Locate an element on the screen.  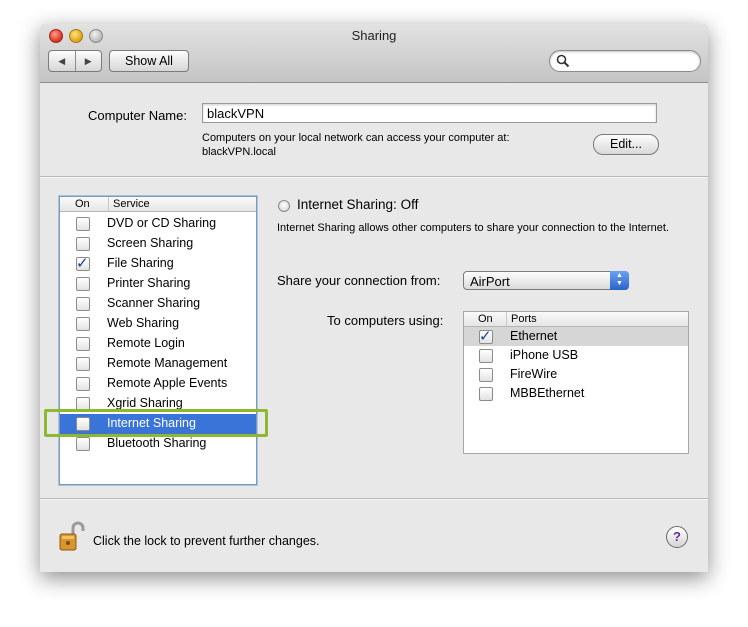
ports-column-header-ports: Ports is located at coordinates (521, 319).